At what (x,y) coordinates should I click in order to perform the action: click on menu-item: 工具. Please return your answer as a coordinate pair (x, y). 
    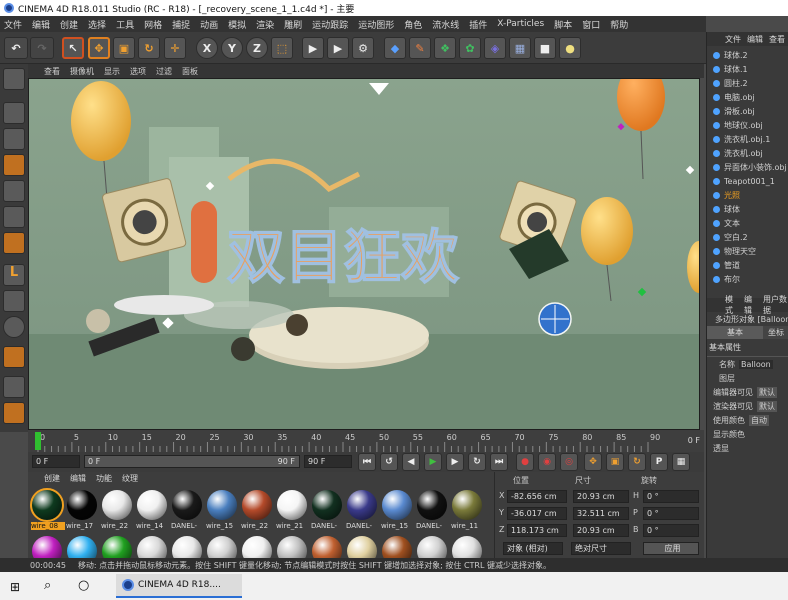
    Looking at the image, I should click on (125, 24).